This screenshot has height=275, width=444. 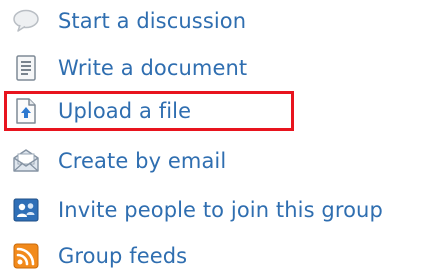 I want to click on write-document-link: Write a document, so click(x=128, y=68).